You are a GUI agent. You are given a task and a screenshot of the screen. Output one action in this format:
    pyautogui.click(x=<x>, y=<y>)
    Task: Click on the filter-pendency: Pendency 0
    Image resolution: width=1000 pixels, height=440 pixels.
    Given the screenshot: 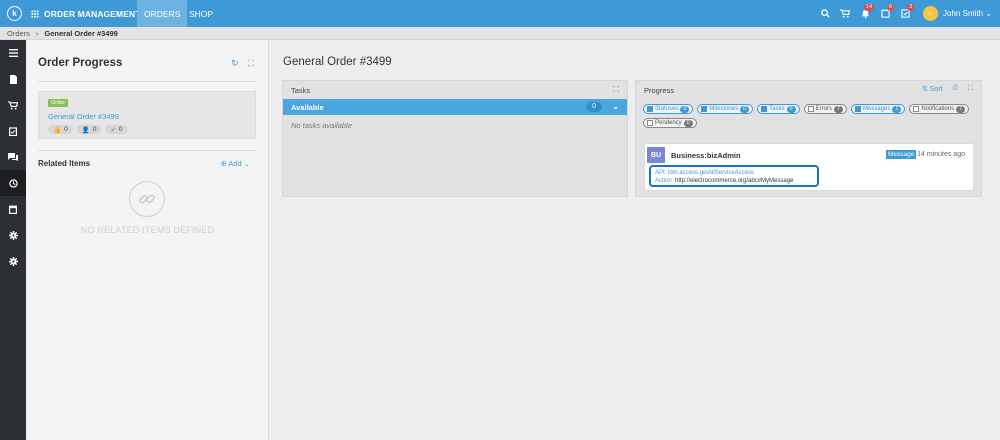 What is the action you would take?
    pyautogui.click(x=670, y=123)
    